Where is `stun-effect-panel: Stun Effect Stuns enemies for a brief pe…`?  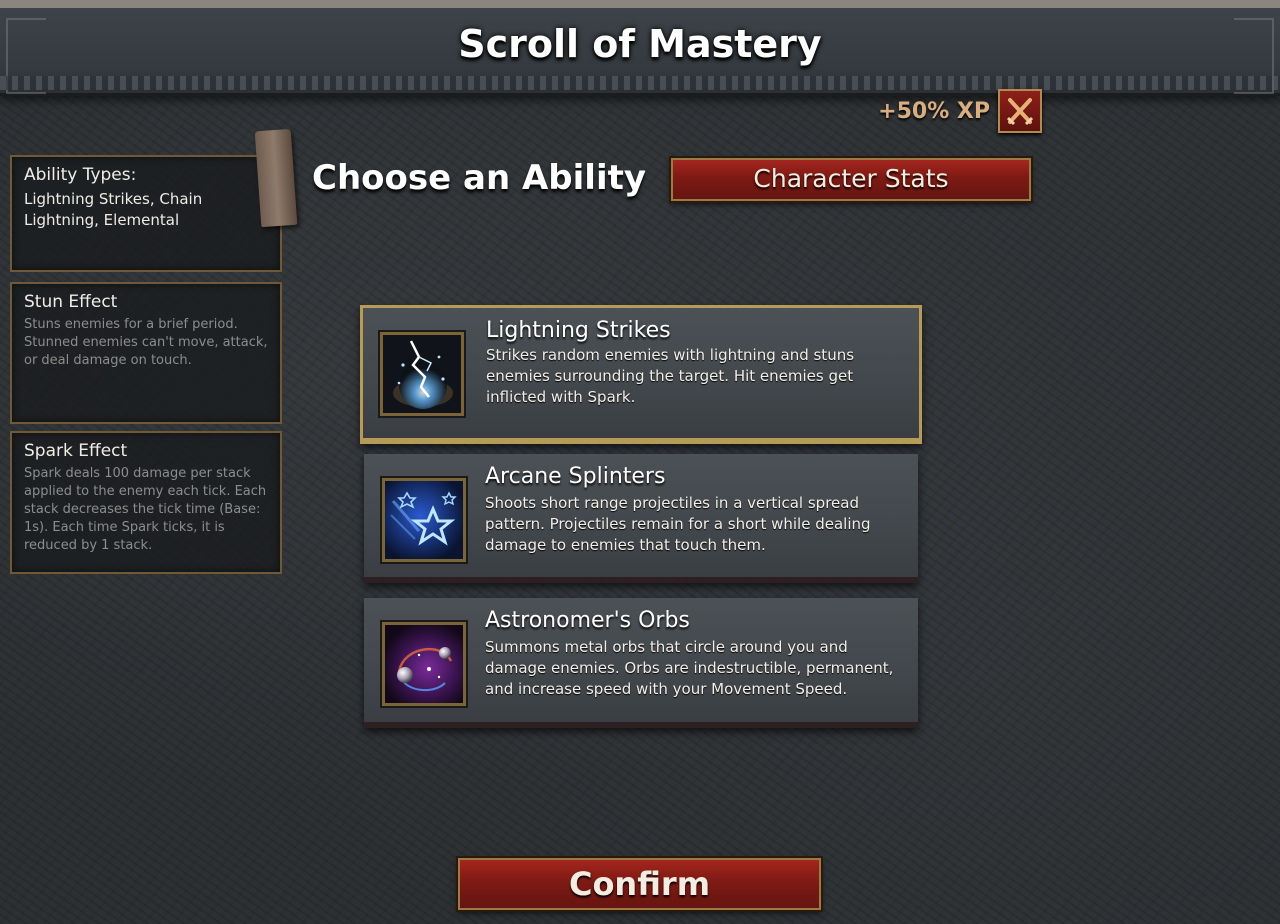
stun-effect-panel: Stun Effect Stuns enemies for a brief pe… is located at coordinates (146, 353).